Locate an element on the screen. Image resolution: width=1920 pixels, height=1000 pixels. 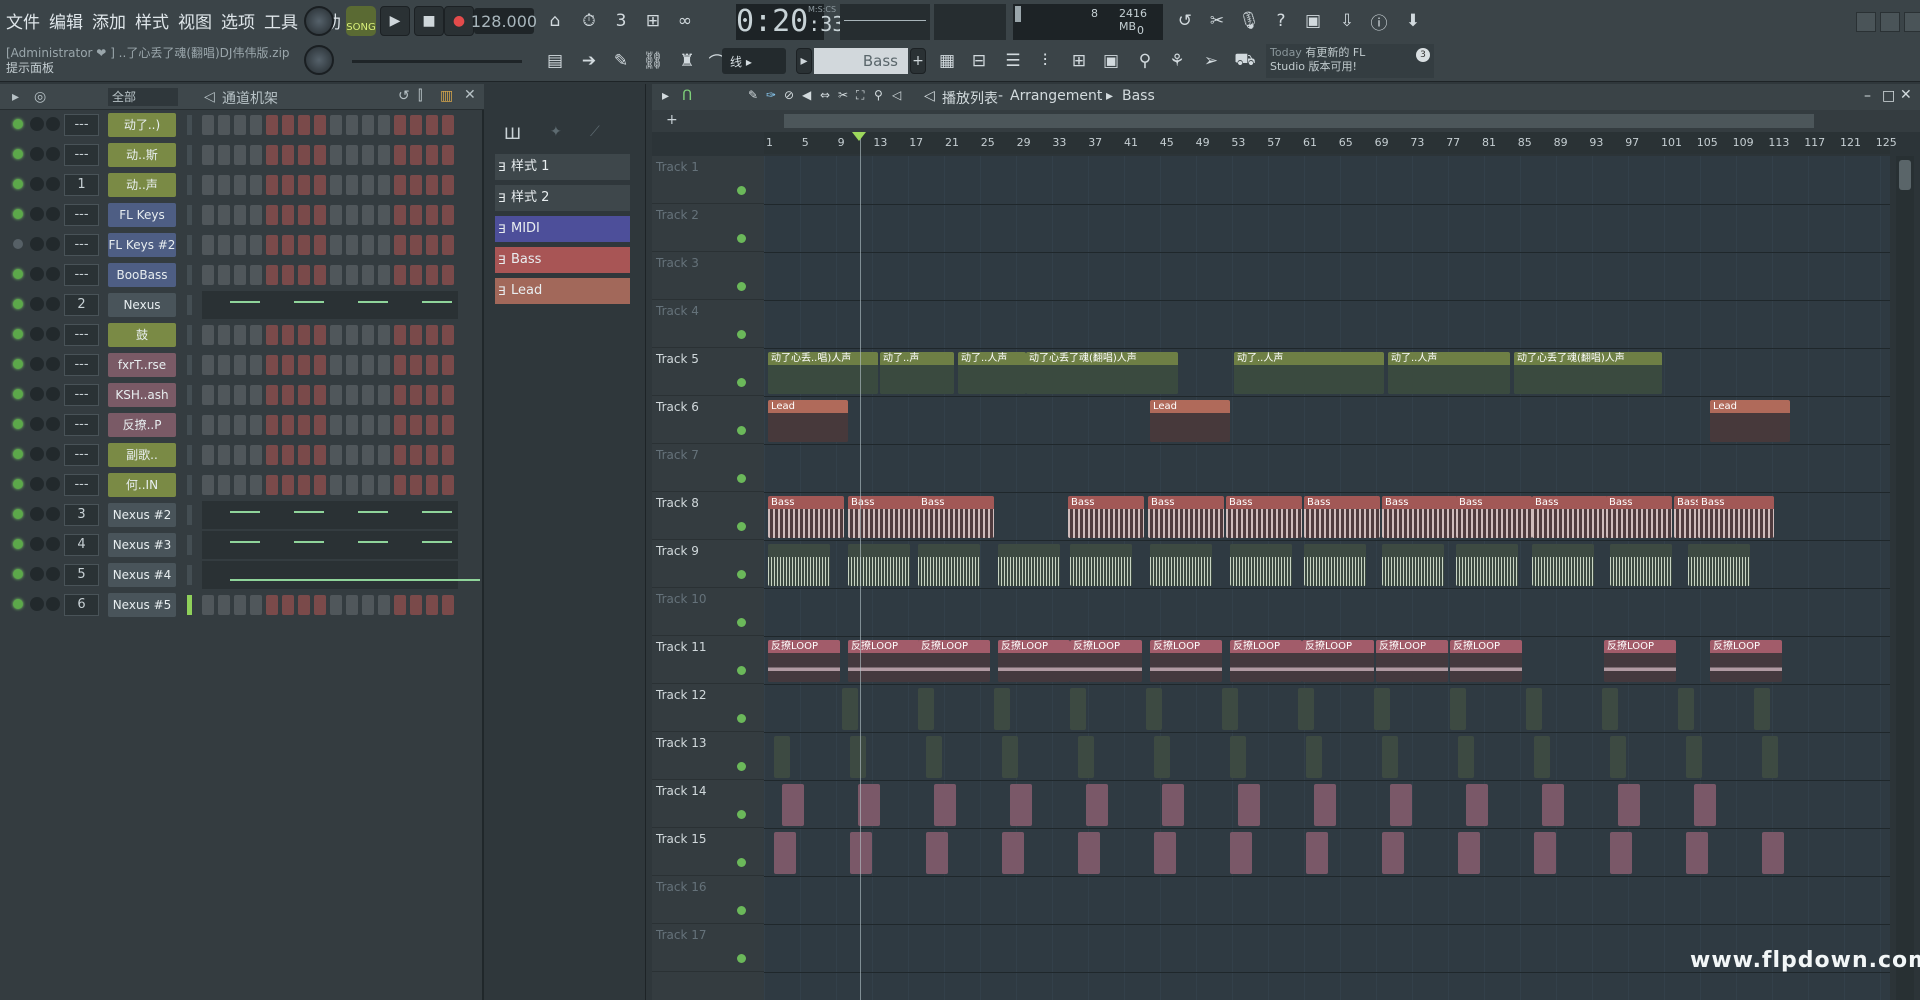
playlist-maximize-icon: □ is located at coordinates (1888, 96).